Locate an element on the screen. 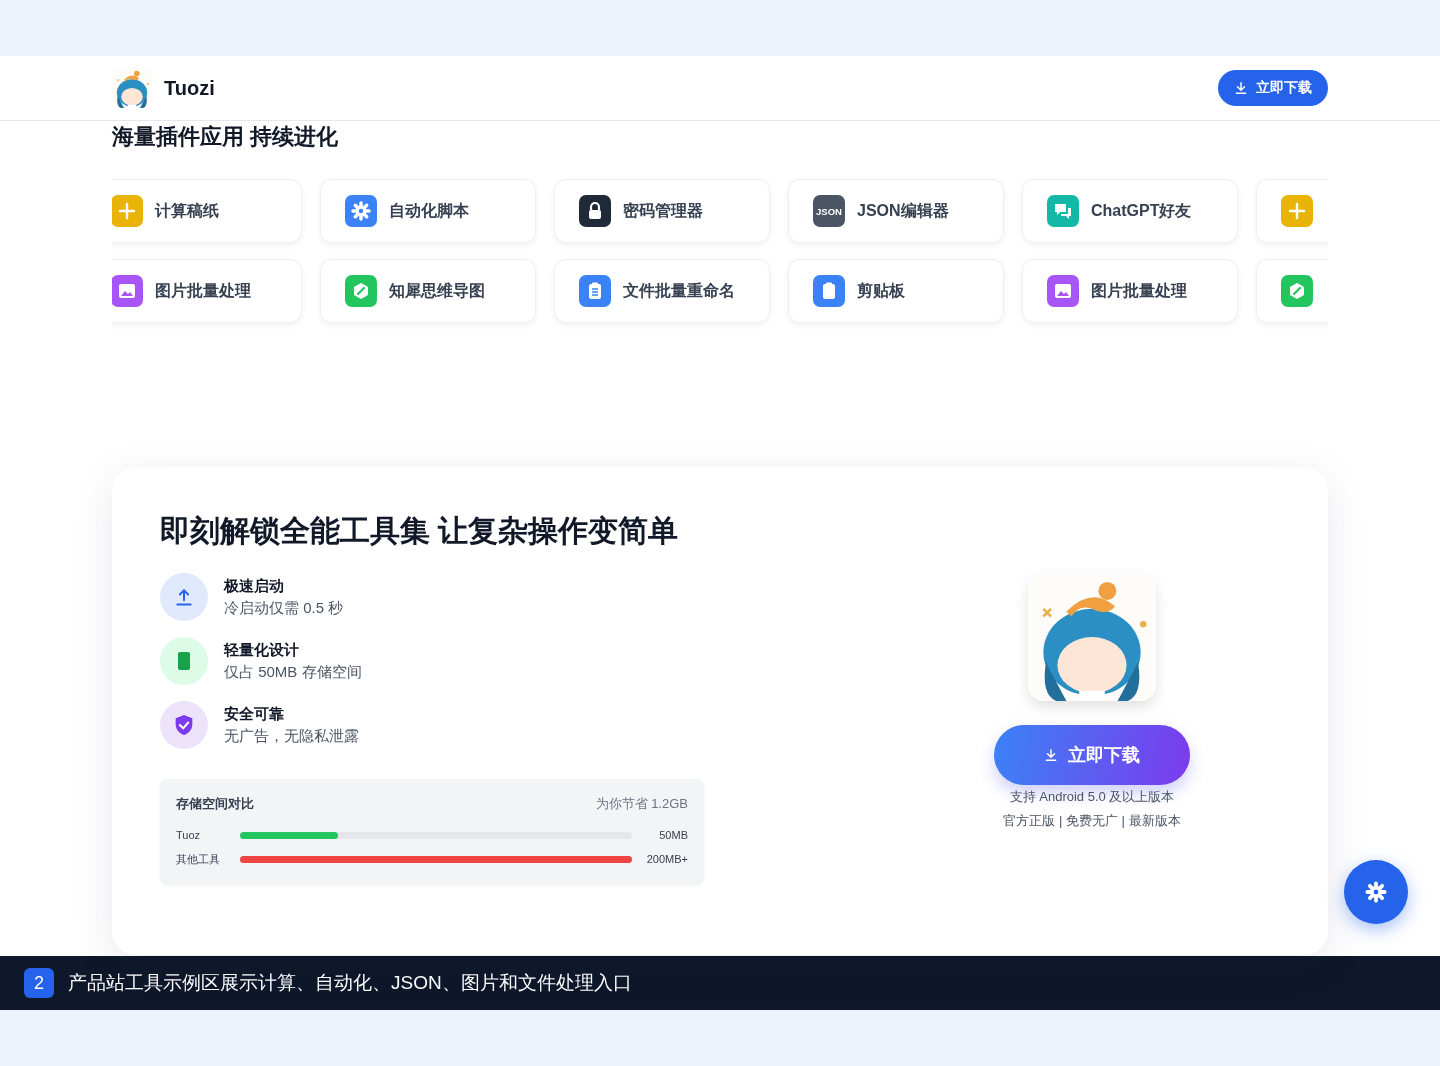 The height and width of the screenshot is (1066, 1440). json-icon: JSON is located at coordinates (829, 211).